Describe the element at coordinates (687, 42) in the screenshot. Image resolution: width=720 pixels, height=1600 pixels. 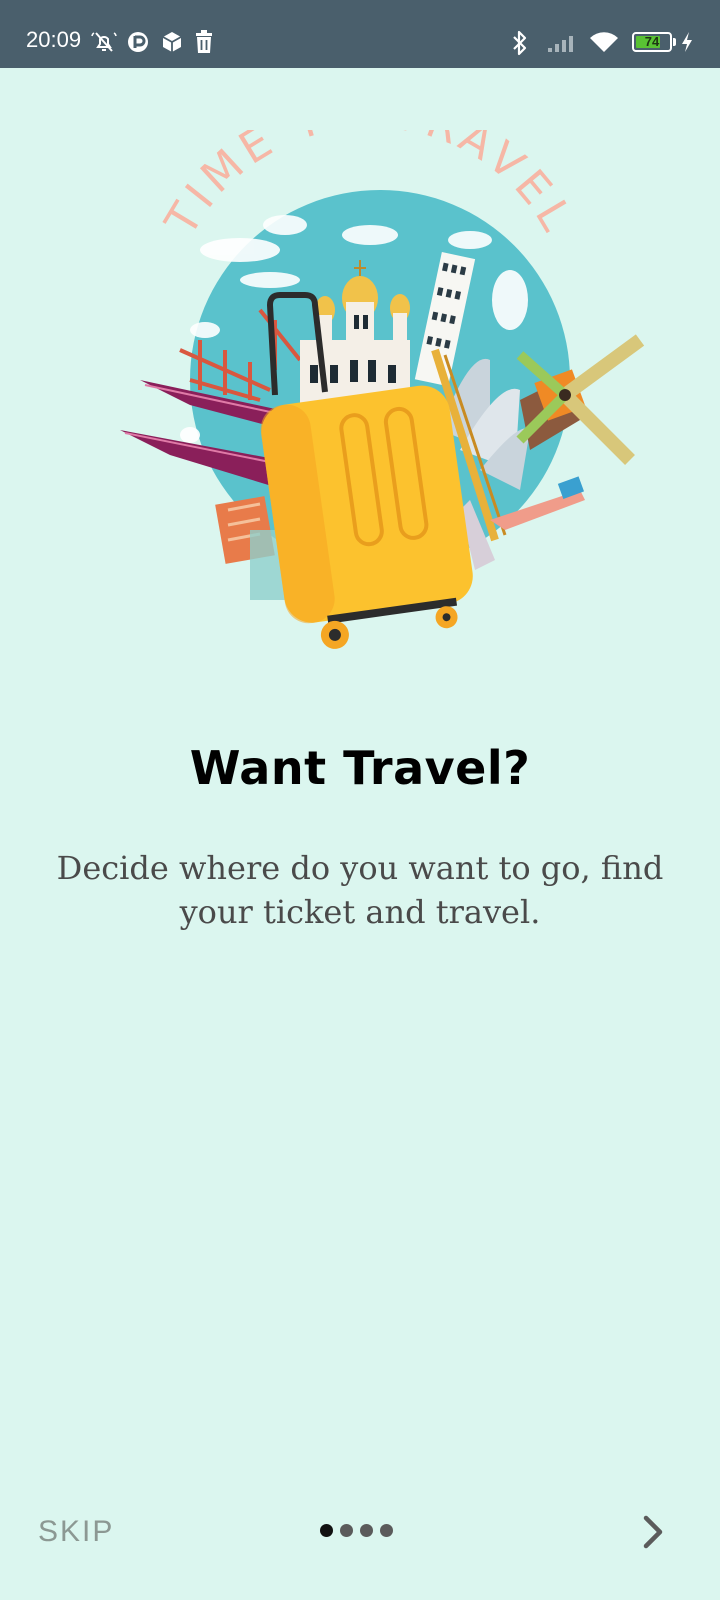
I see `charging-icon` at that location.